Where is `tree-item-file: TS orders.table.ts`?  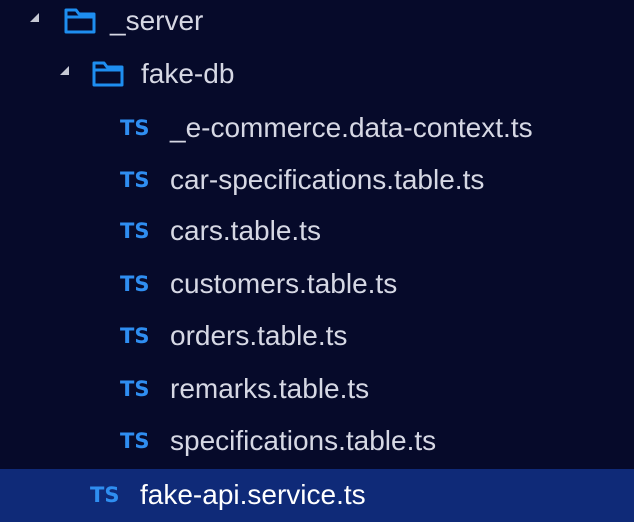
tree-item-file: TS orders.table.ts is located at coordinates (317, 337).